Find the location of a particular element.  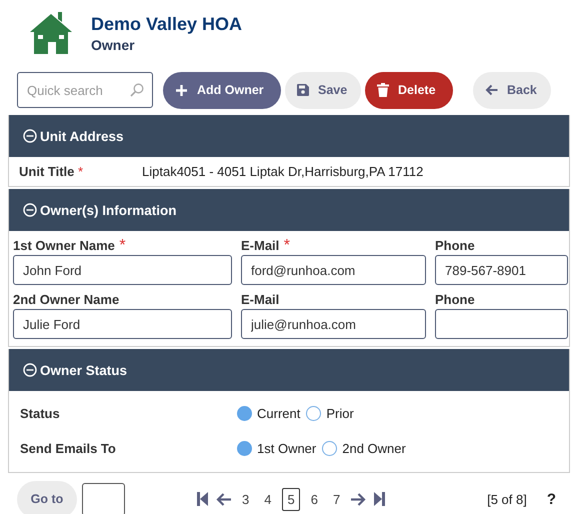

house-logo-icon is located at coordinates (51, 33).